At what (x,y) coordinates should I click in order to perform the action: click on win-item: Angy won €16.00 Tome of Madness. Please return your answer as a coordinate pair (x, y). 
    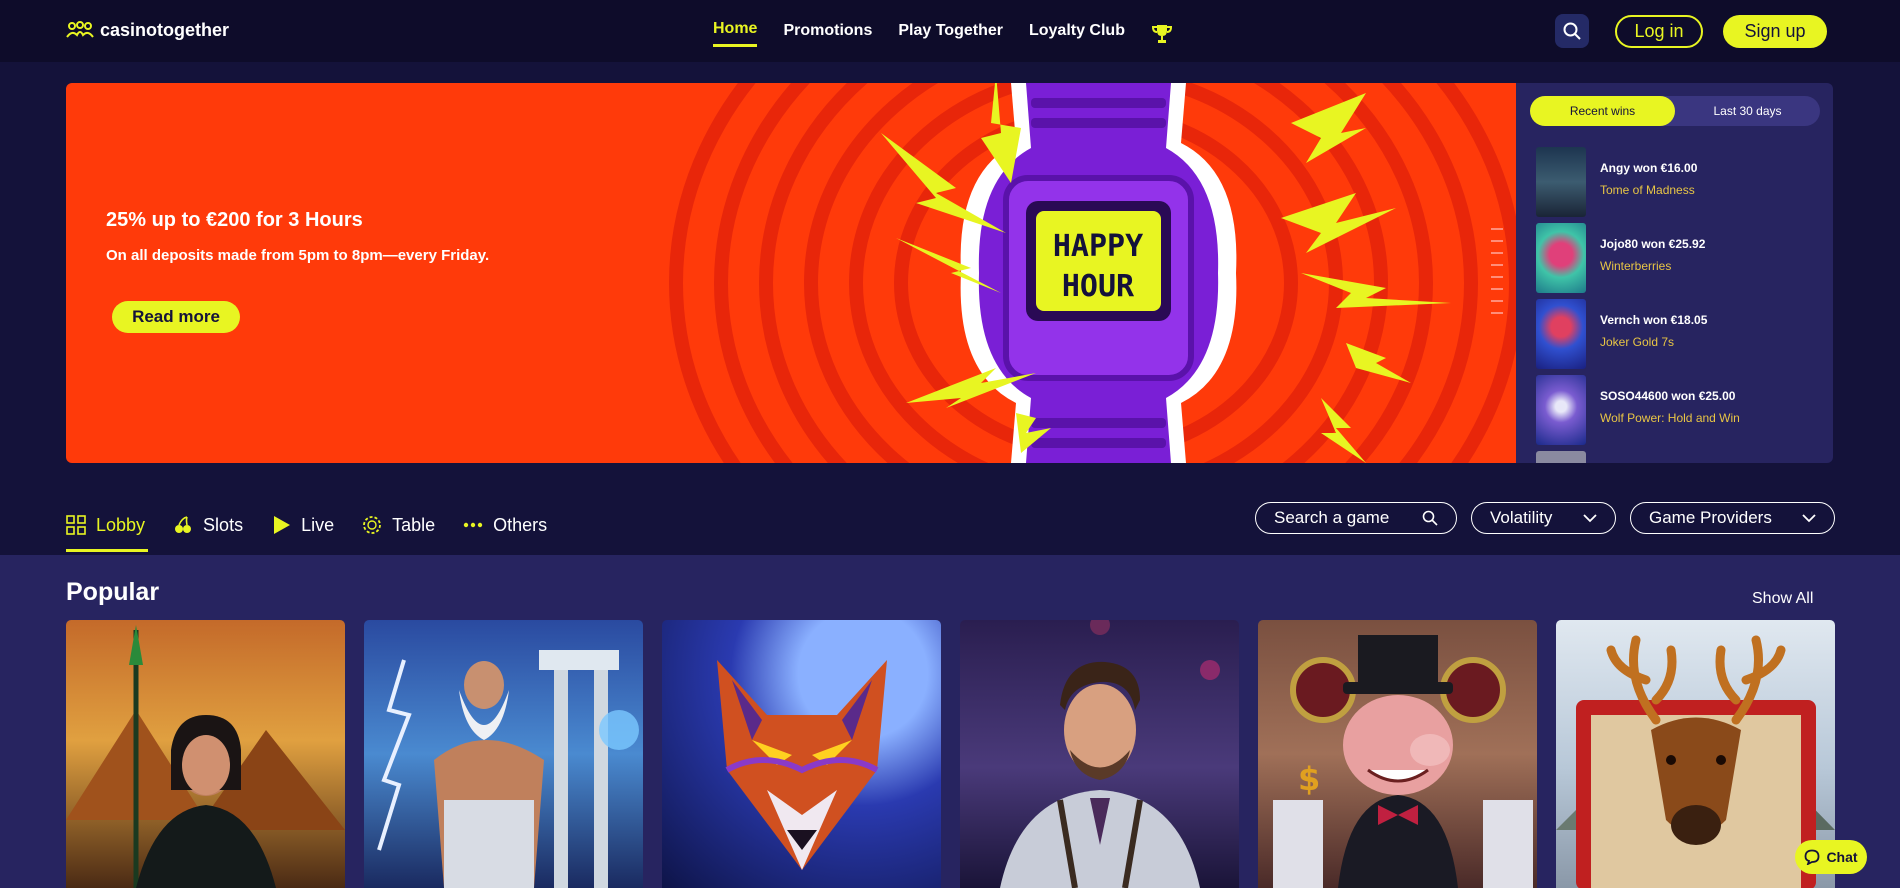
    Looking at the image, I should click on (1638, 185).